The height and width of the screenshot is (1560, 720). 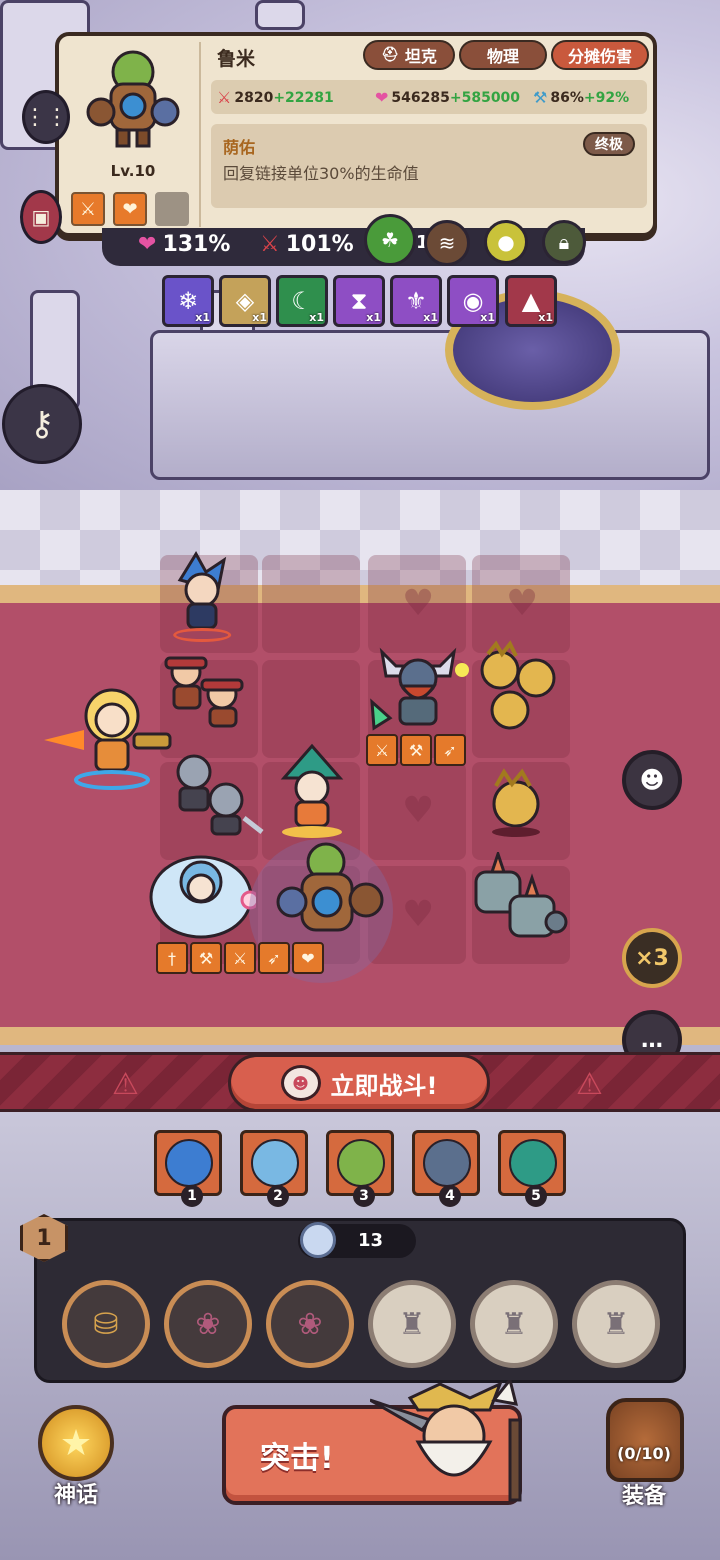 What do you see at coordinates (502, 56) in the screenshot?
I see `tag-physical-label: 物理` at bounding box center [502, 56].